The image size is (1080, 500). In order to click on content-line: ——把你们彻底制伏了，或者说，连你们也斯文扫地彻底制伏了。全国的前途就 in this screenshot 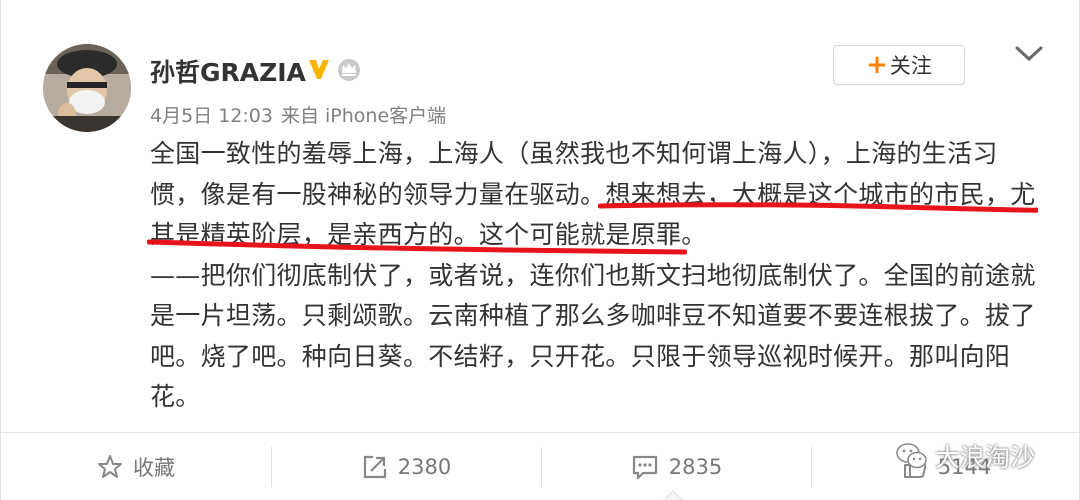, I will do `click(593, 275)`.